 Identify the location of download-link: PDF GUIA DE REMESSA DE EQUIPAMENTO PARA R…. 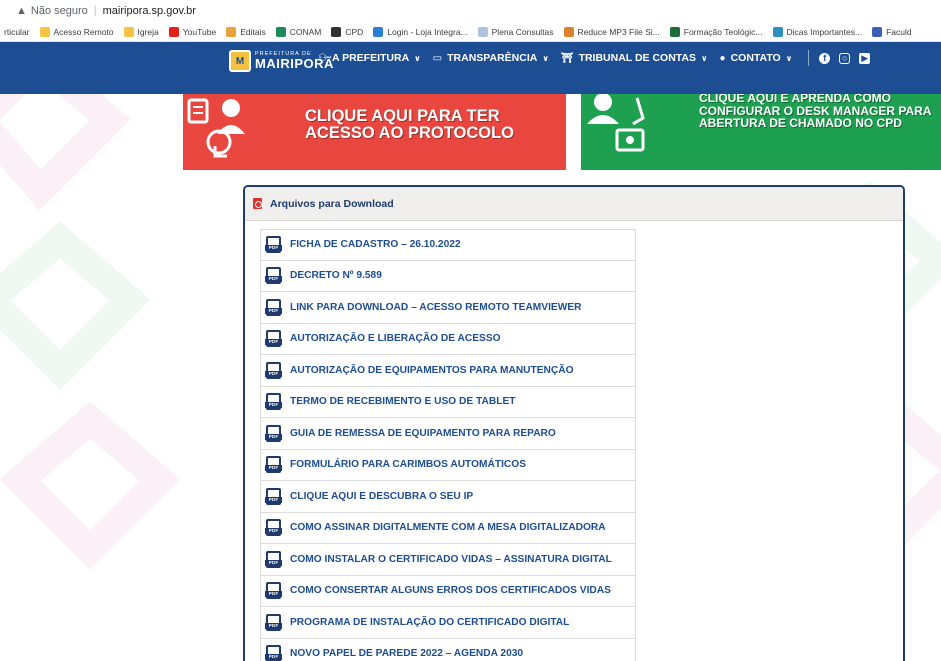
(448, 434).